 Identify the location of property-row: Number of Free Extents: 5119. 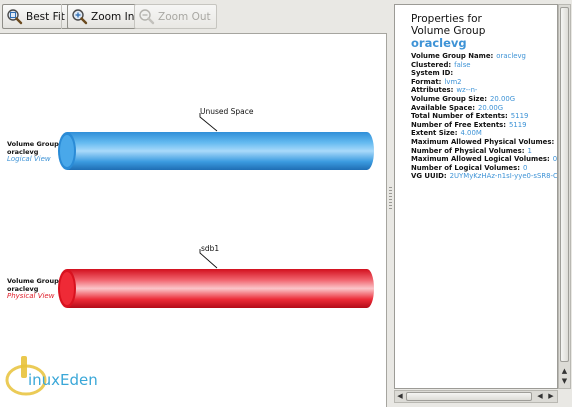
(484, 125).